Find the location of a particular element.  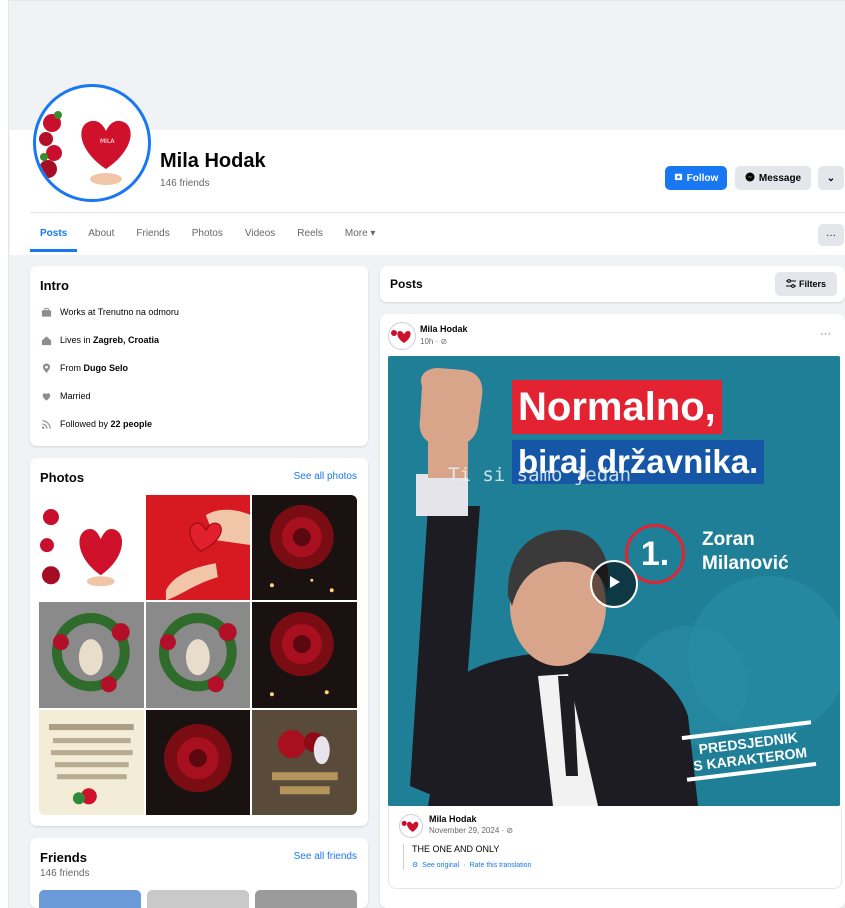

translation-links: ⚙ See original · Rate this translation is located at coordinates (472, 865).